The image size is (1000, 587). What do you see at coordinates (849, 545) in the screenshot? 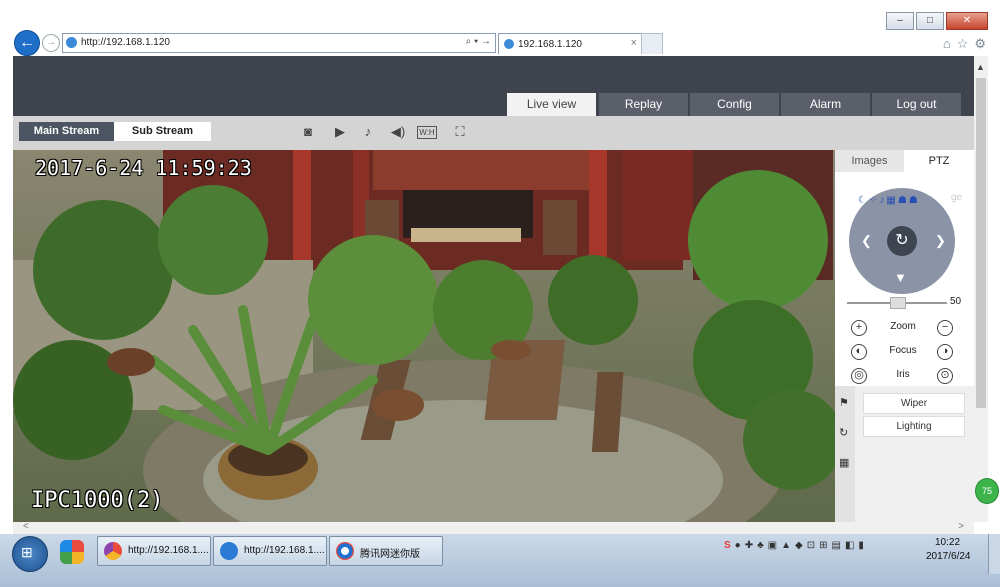
I see `flag-icon: ◧` at bounding box center [849, 545].